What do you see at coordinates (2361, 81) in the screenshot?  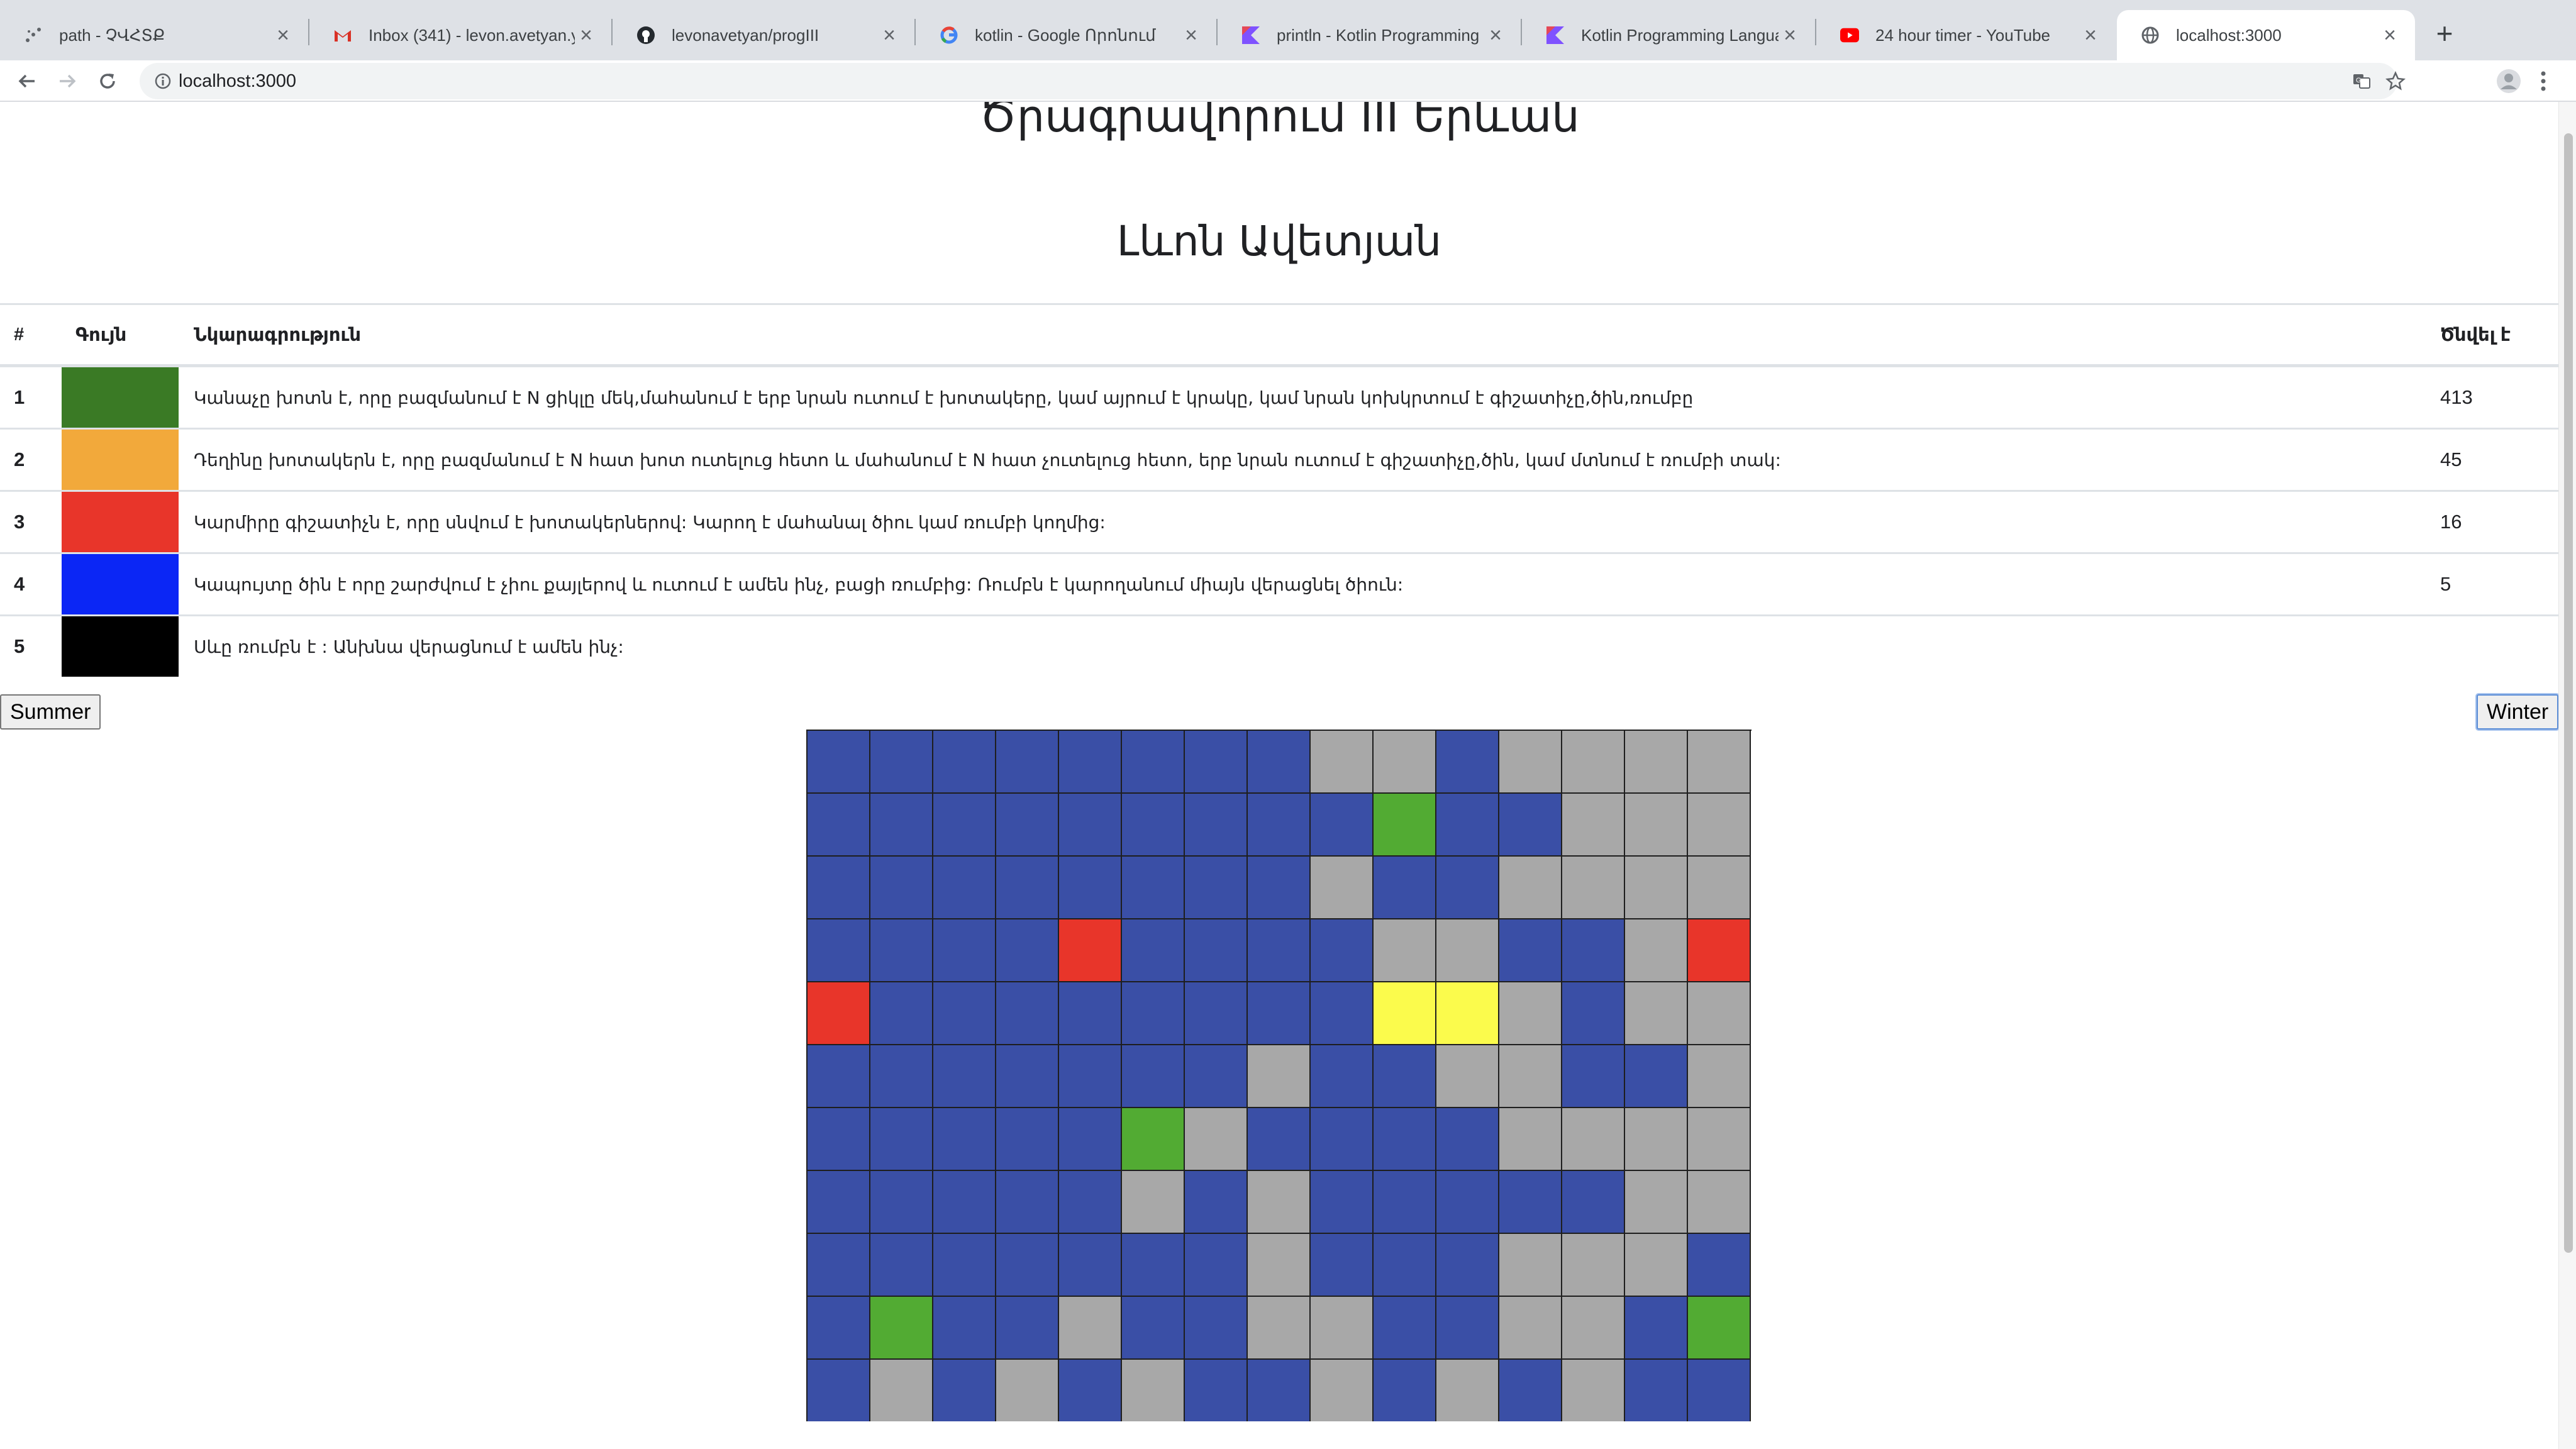 I see `translate-icon: G` at bounding box center [2361, 81].